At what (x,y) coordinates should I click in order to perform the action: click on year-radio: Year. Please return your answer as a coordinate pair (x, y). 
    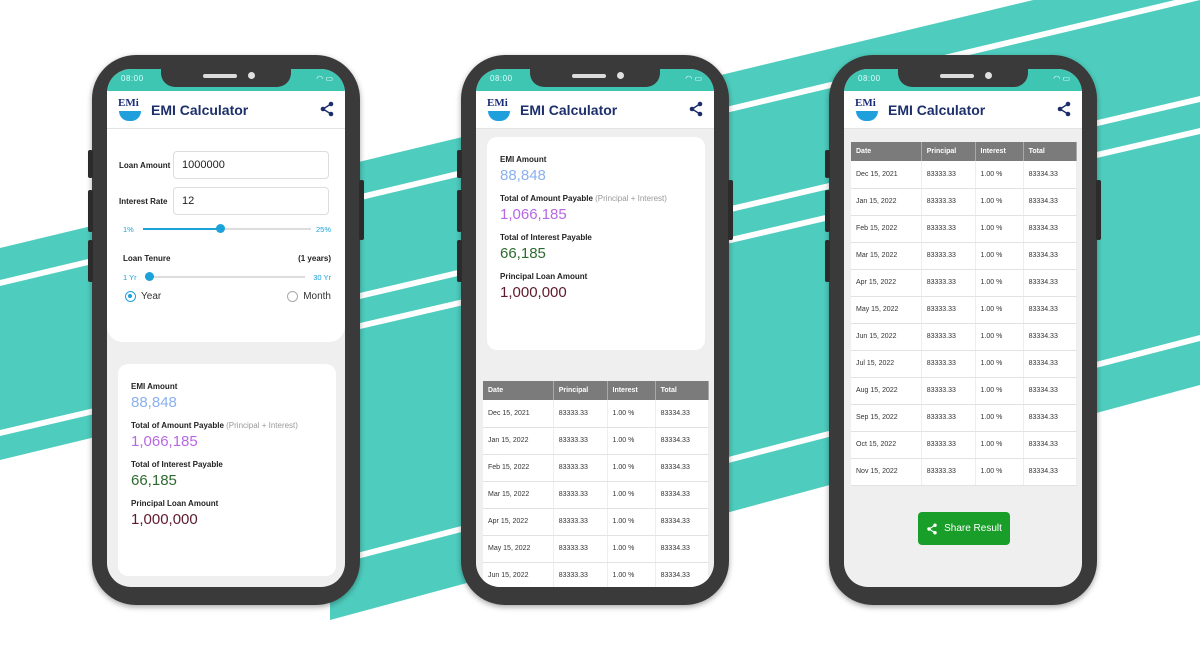
    Looking at the image, I should click on (143, 296).